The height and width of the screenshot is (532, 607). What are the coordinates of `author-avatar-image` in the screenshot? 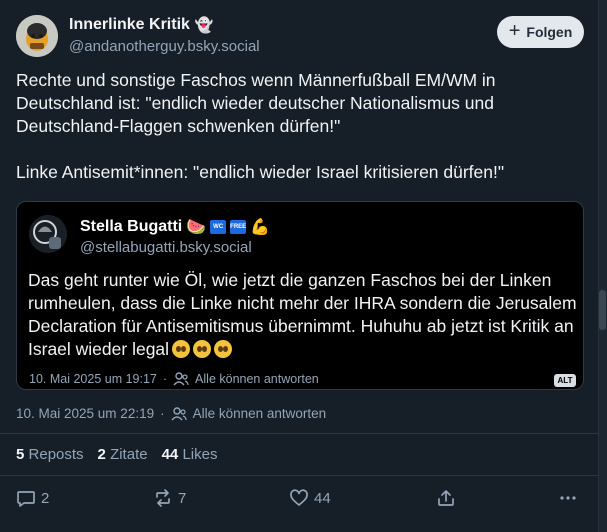 It's located at (37, 36).